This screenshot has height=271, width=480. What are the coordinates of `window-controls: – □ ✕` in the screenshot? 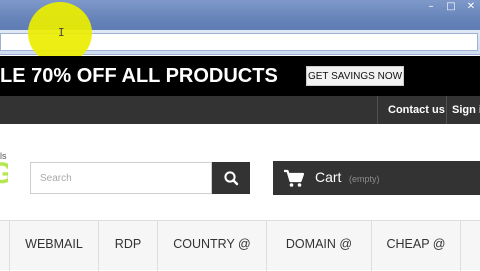 It's located at (451, 8).